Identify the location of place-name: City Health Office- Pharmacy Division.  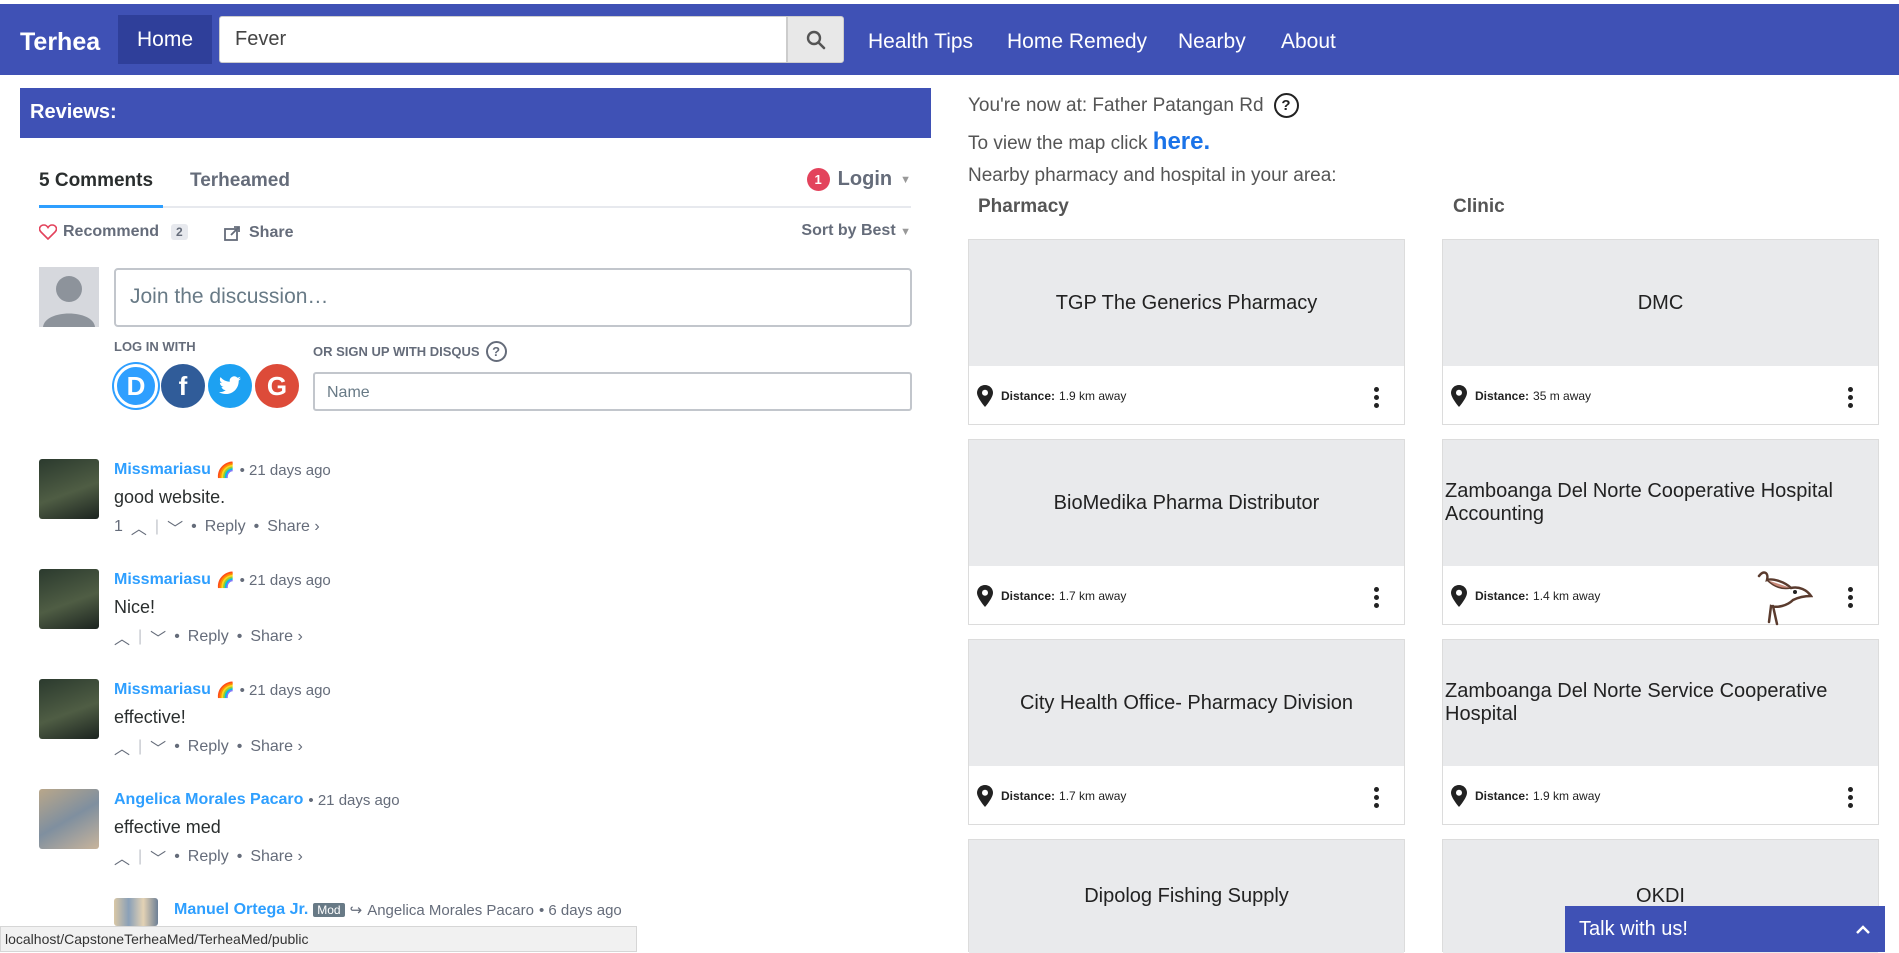
(1186, 703).